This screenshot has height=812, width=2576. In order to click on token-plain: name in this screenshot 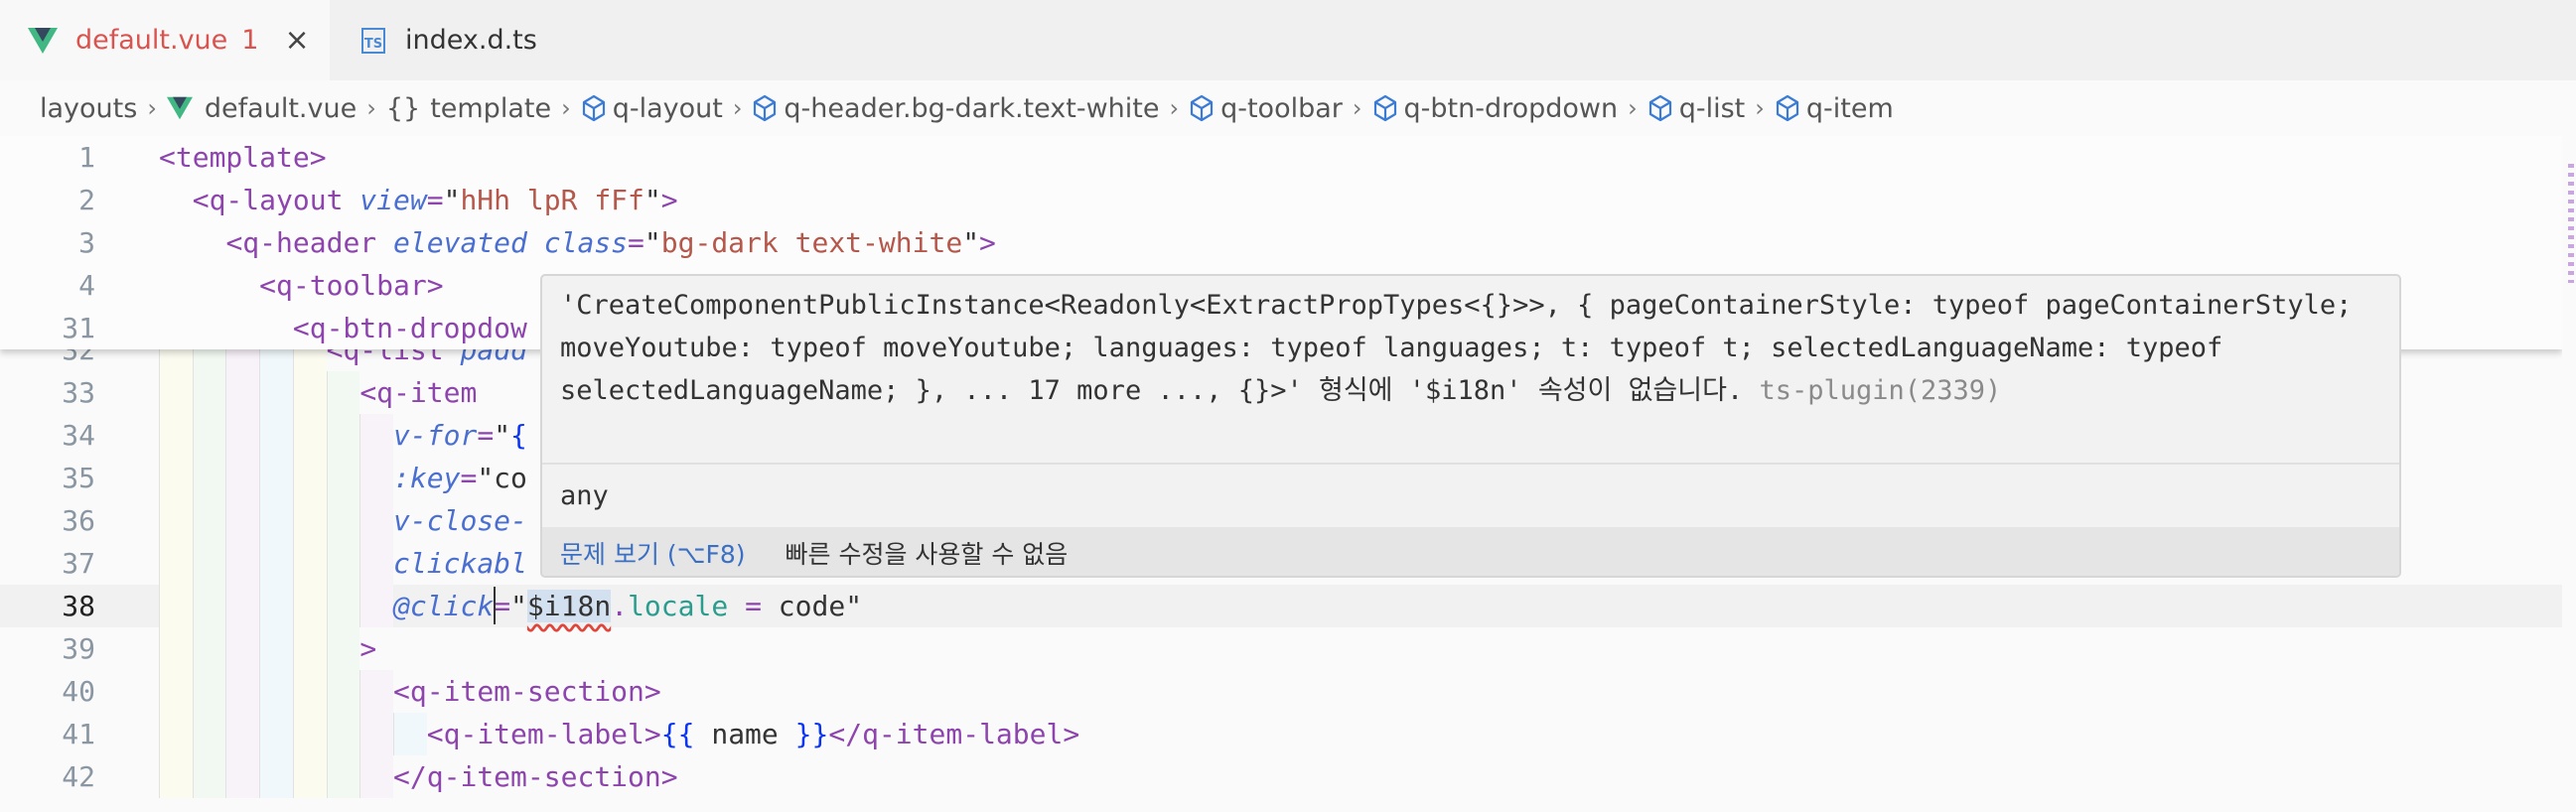, I will do `click(745, 734)`.